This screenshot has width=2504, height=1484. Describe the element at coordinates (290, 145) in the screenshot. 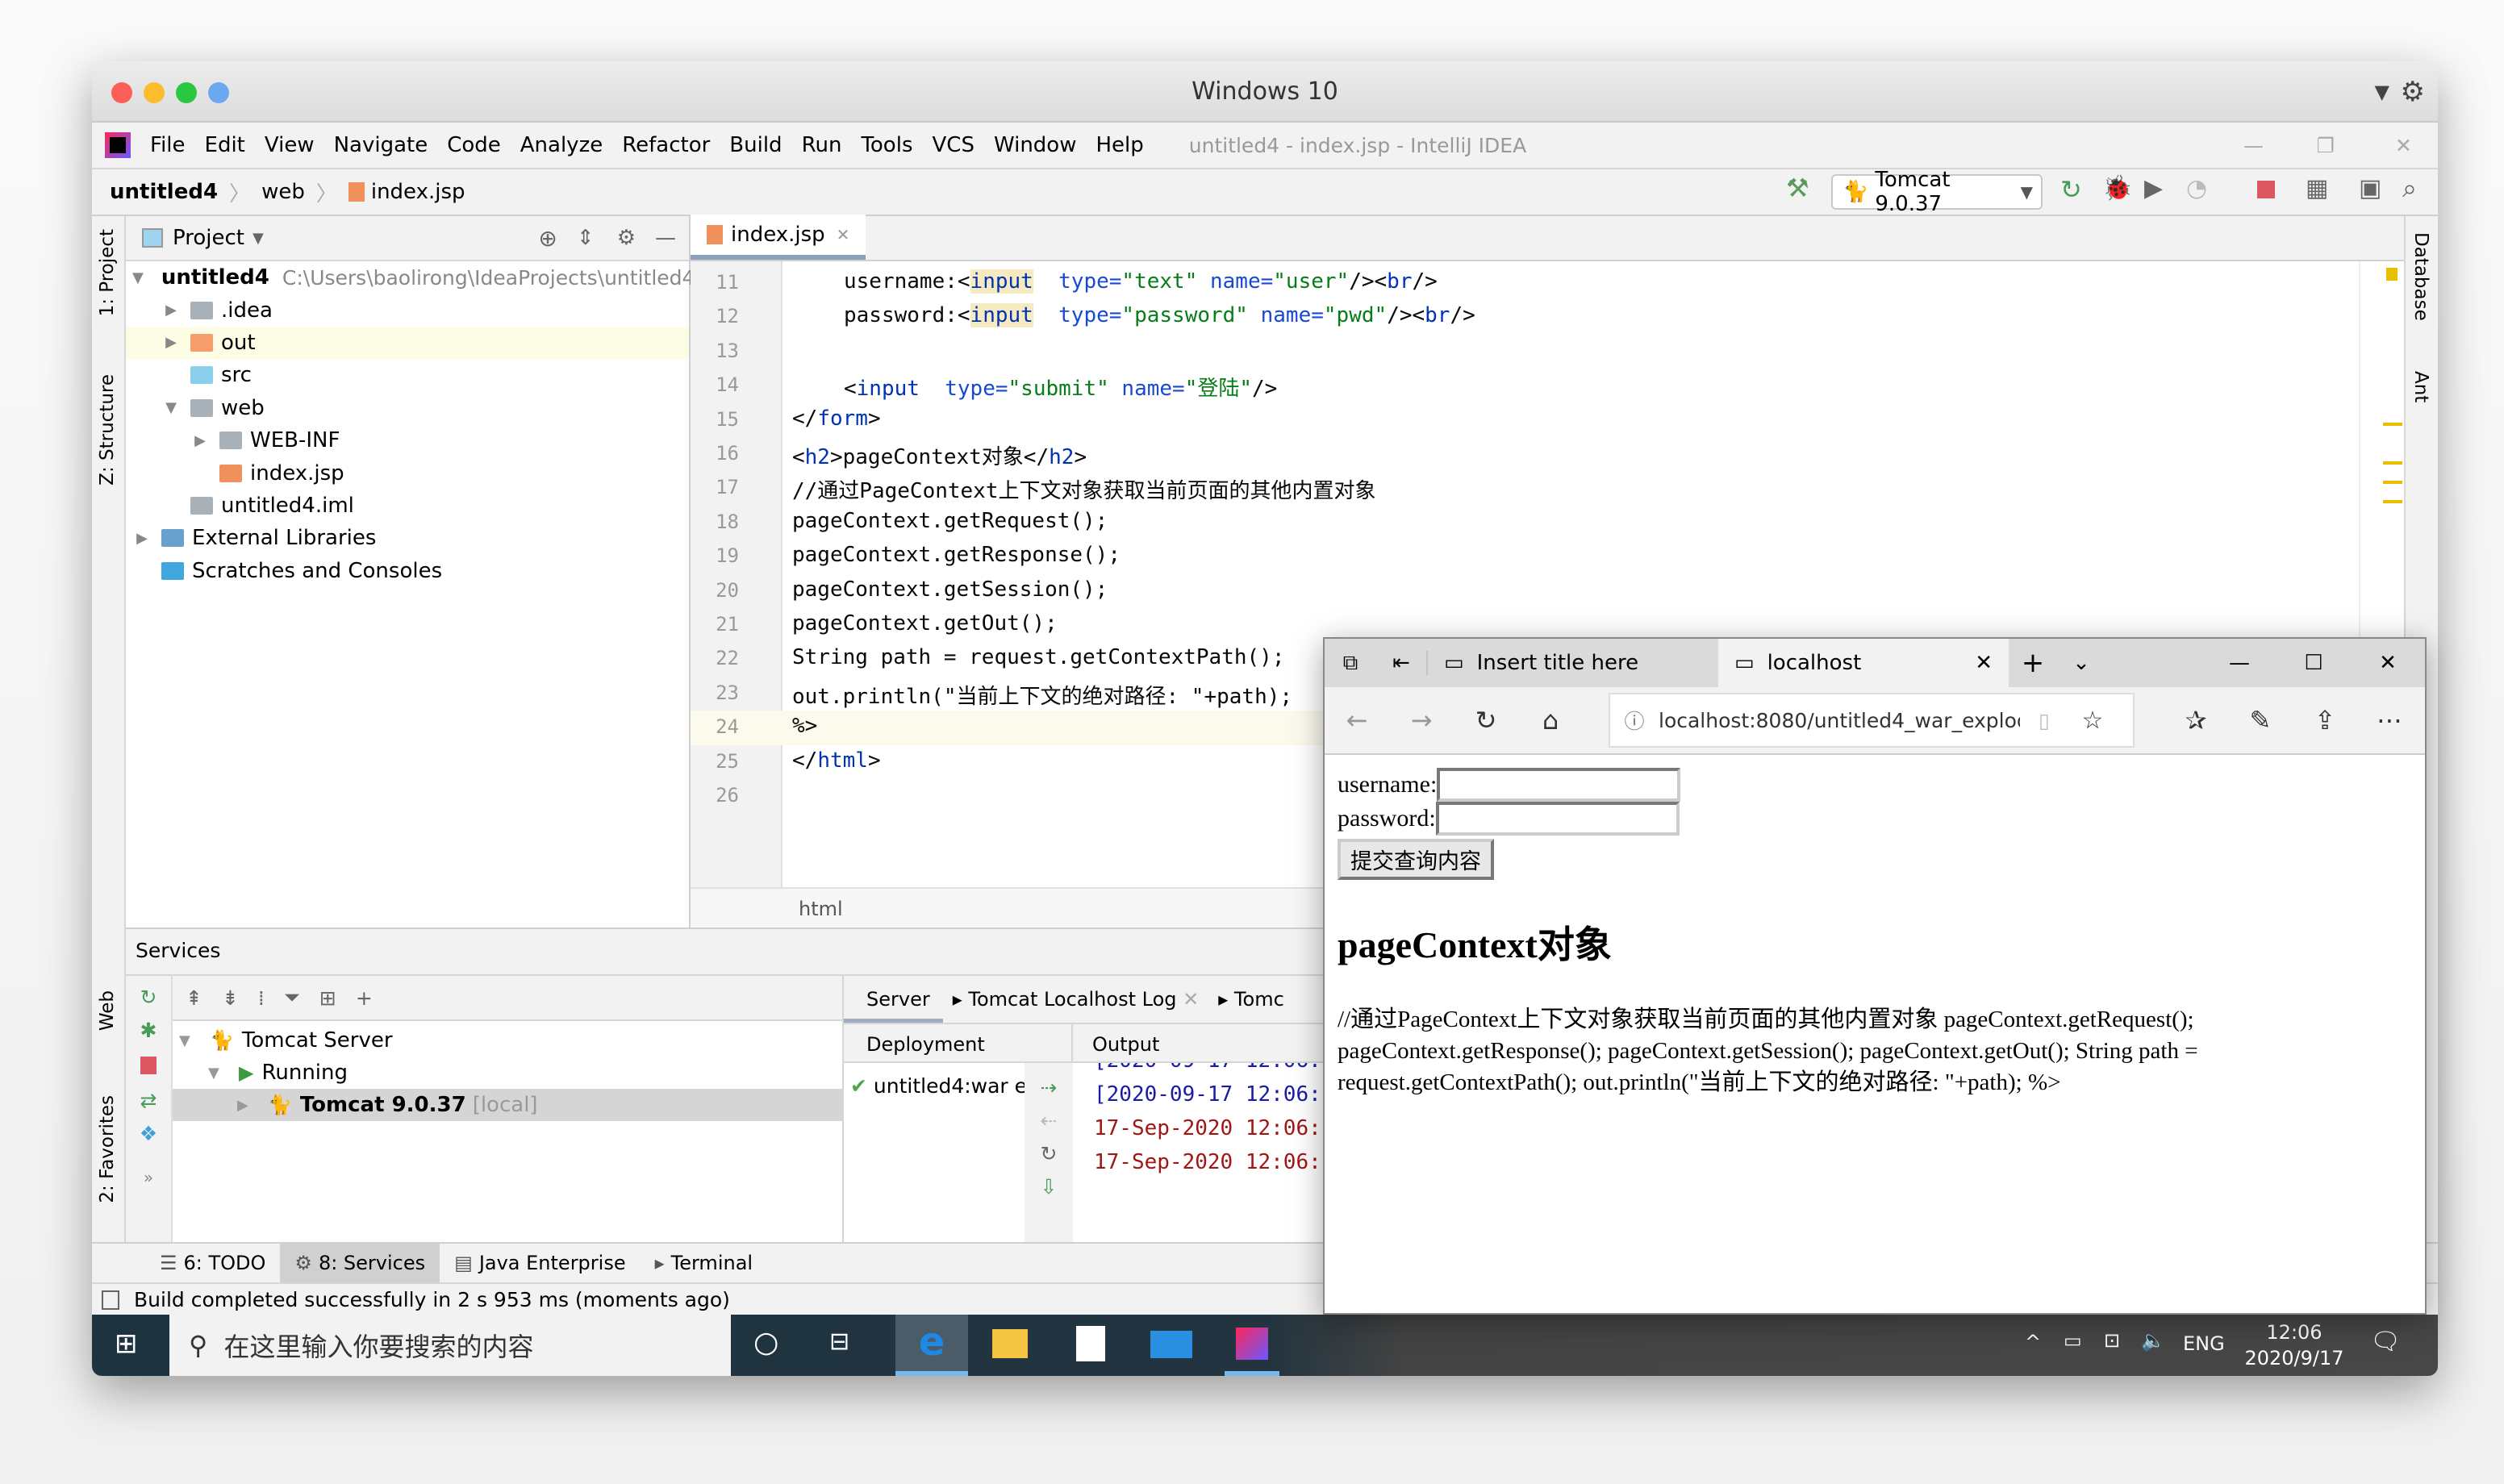

I see `menu-view: View` at that location.